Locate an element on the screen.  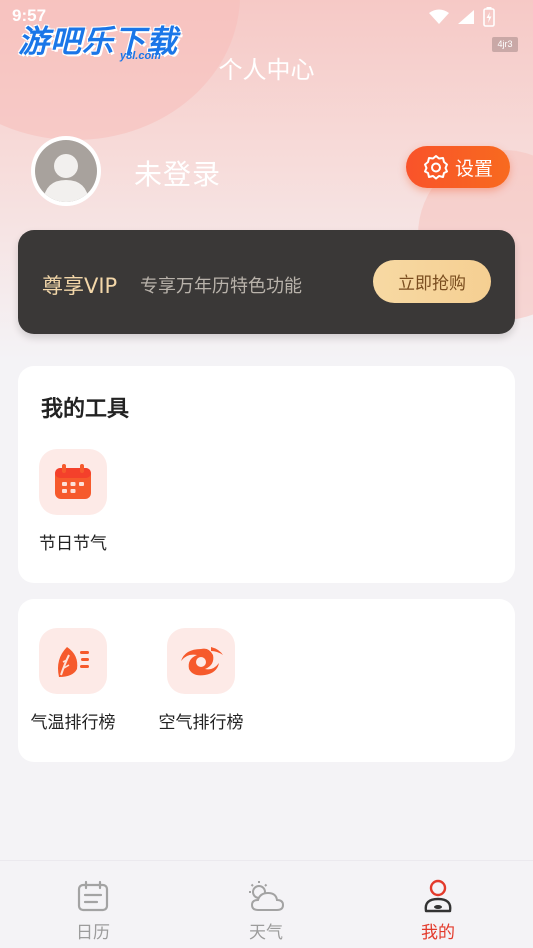
tool-temperature-ranking: 气温排行榜 is located at coordinates (73, 680).